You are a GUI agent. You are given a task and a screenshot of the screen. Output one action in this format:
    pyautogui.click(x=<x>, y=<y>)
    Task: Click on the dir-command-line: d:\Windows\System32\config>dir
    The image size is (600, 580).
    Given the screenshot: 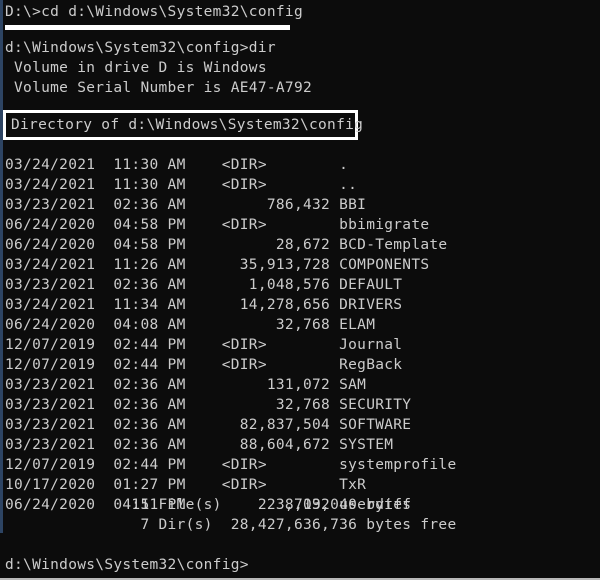 What is the action you would take?
    pyautogui.click(x=140, y=48)
    